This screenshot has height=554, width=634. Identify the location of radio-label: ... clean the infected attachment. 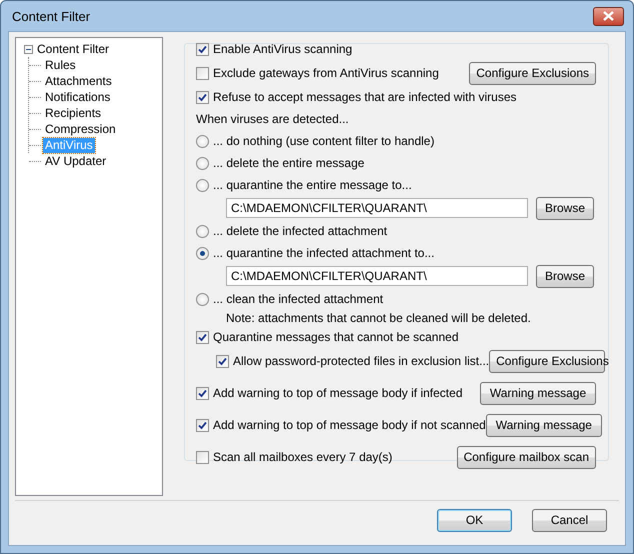
(298, 299).